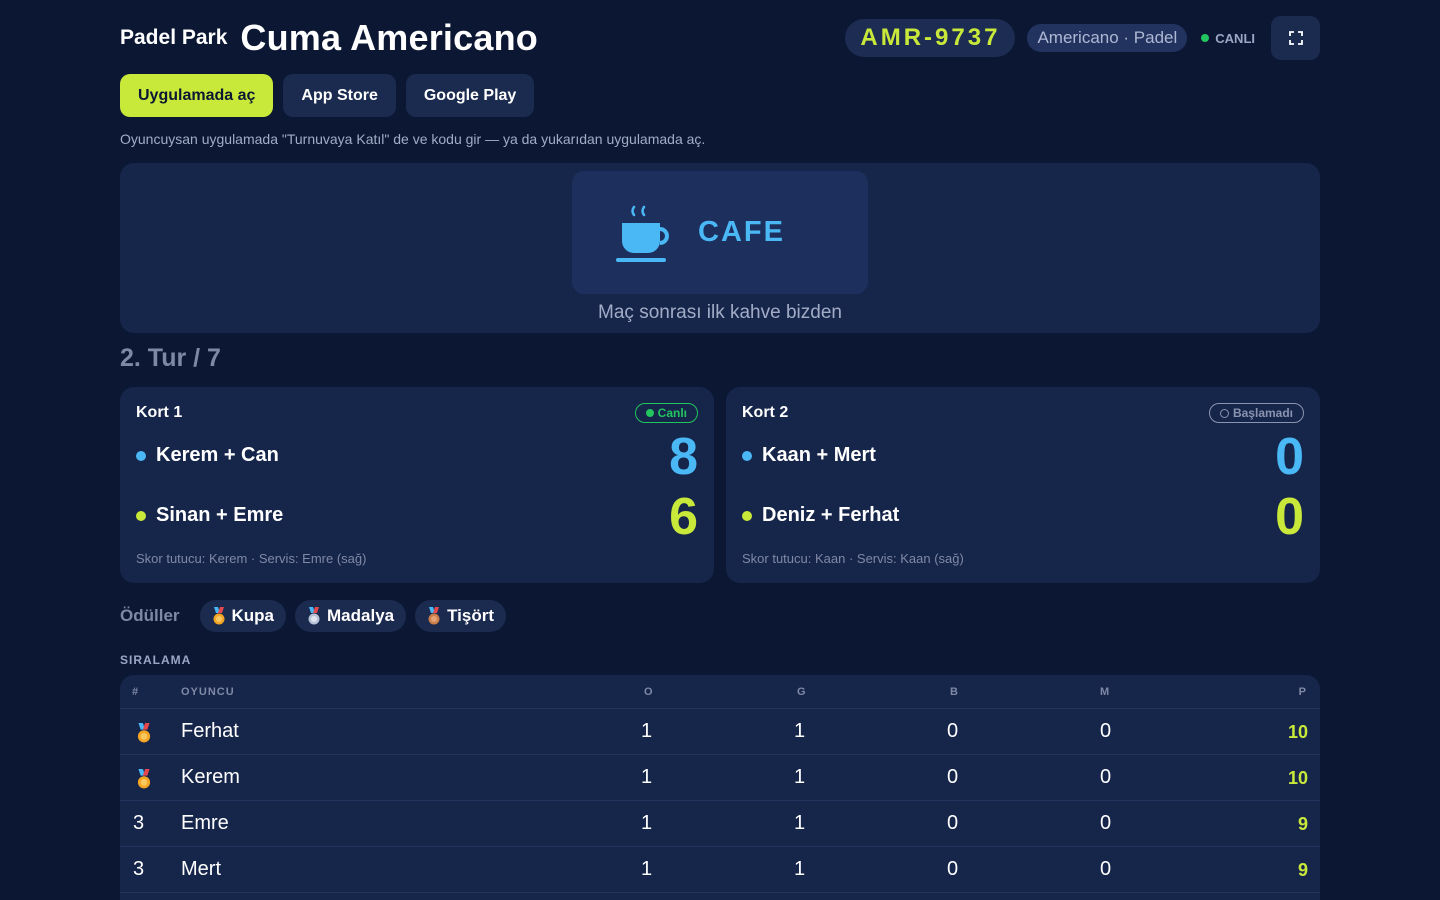  I want to click on table-row: Kerem 1 1 0 0 10, so click(720, 778).